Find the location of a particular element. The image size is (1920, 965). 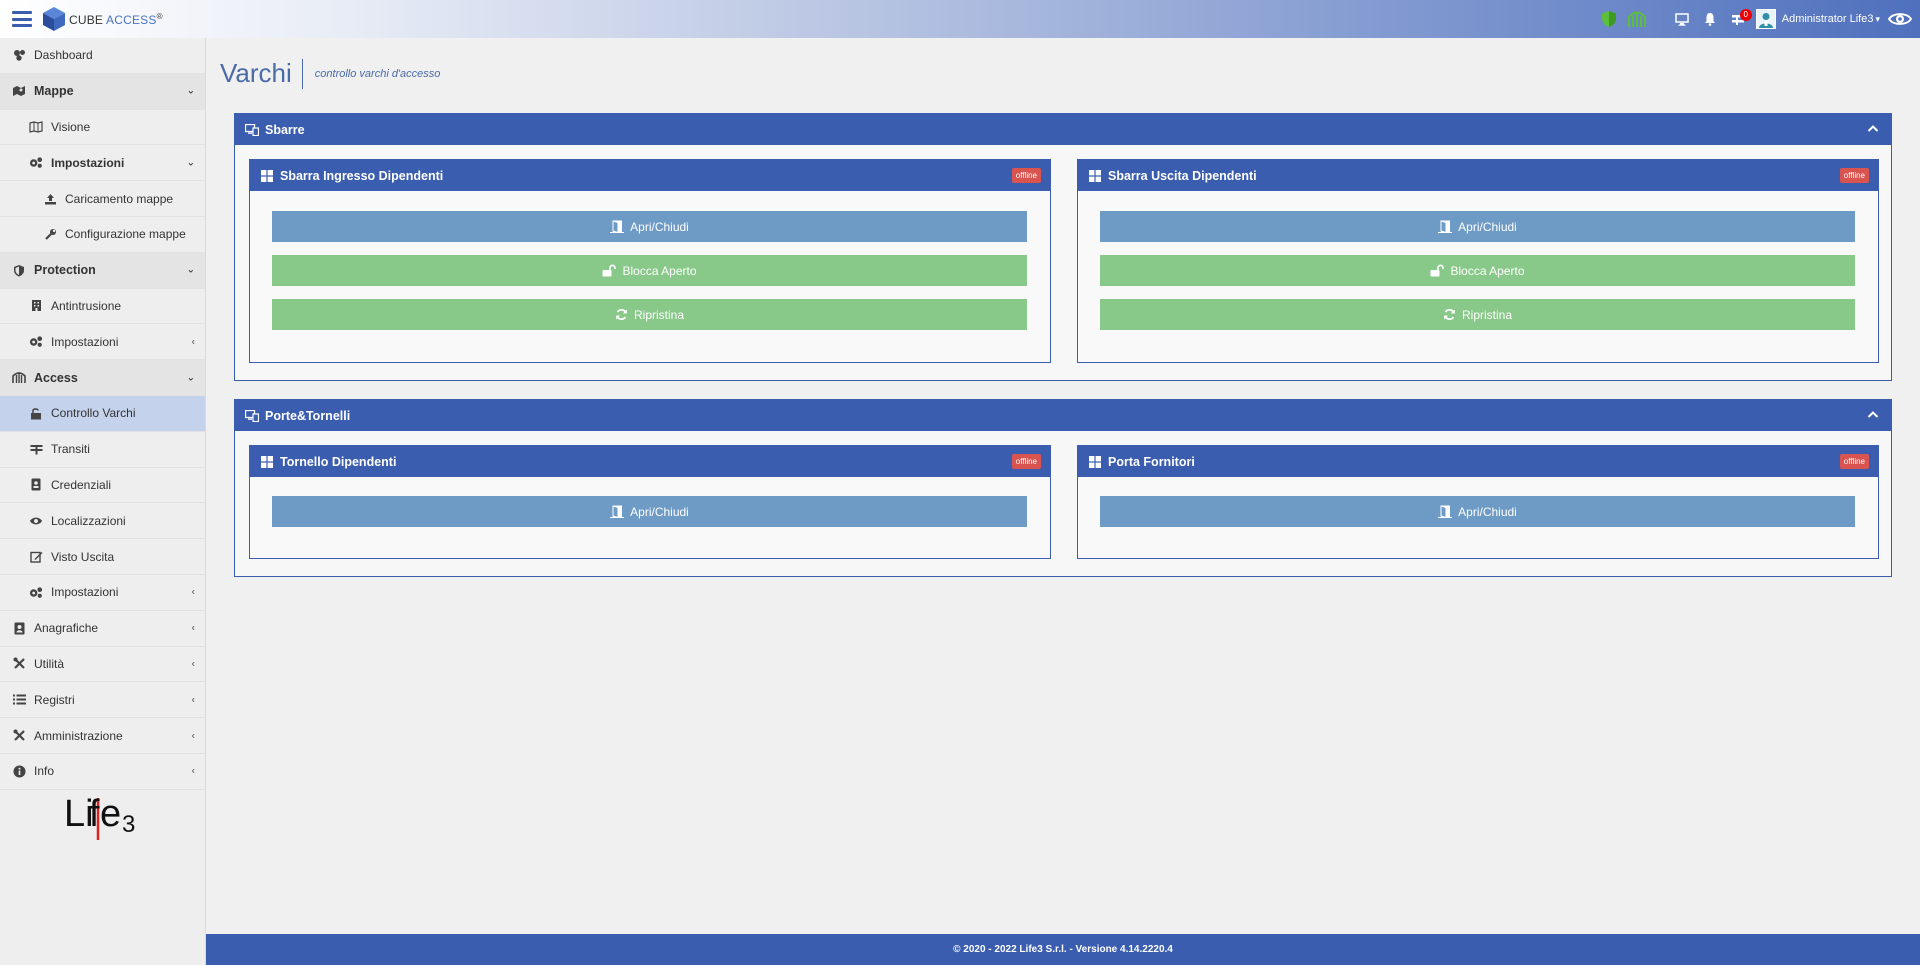

dashboard-icon is located at coordinates (19, 55).